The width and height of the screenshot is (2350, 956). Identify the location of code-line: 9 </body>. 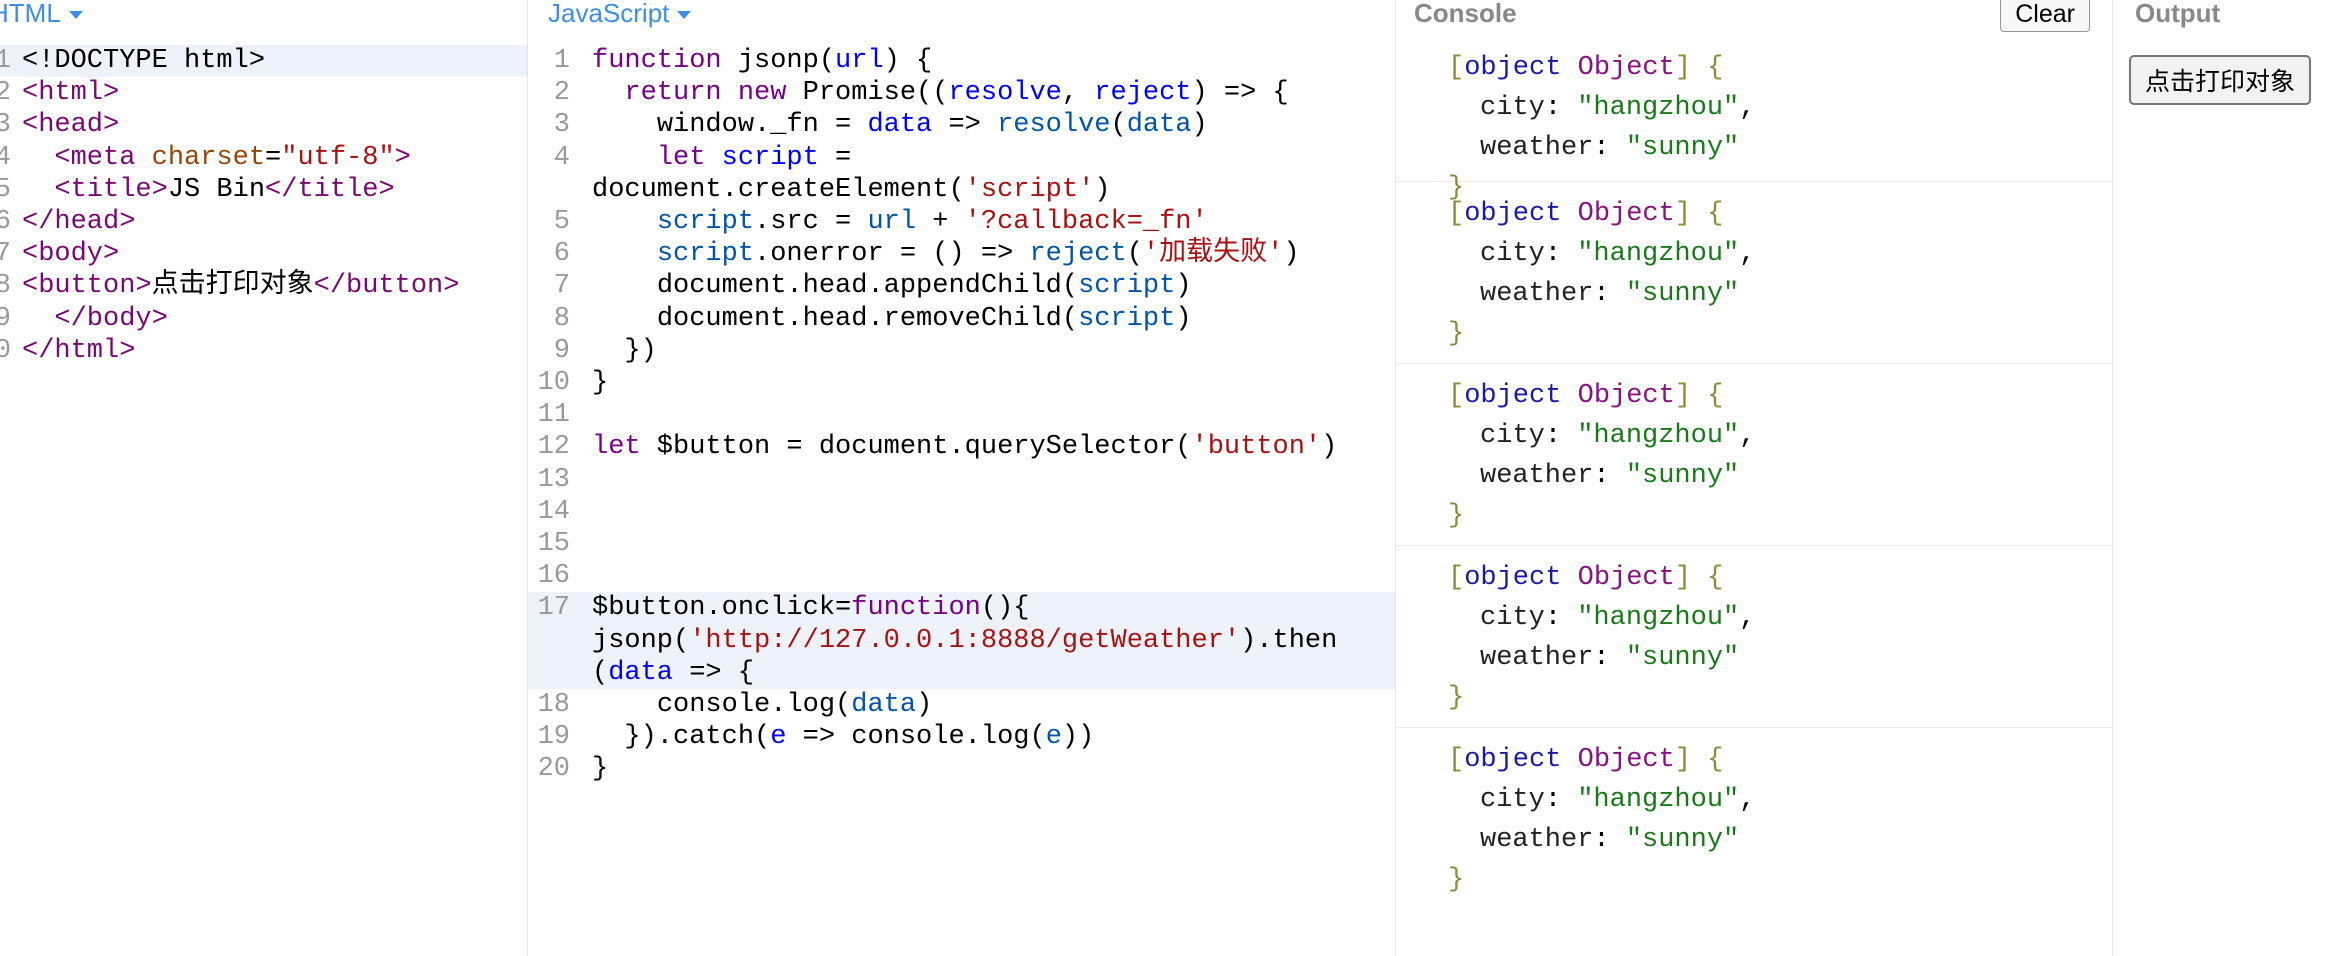
(84, 318).